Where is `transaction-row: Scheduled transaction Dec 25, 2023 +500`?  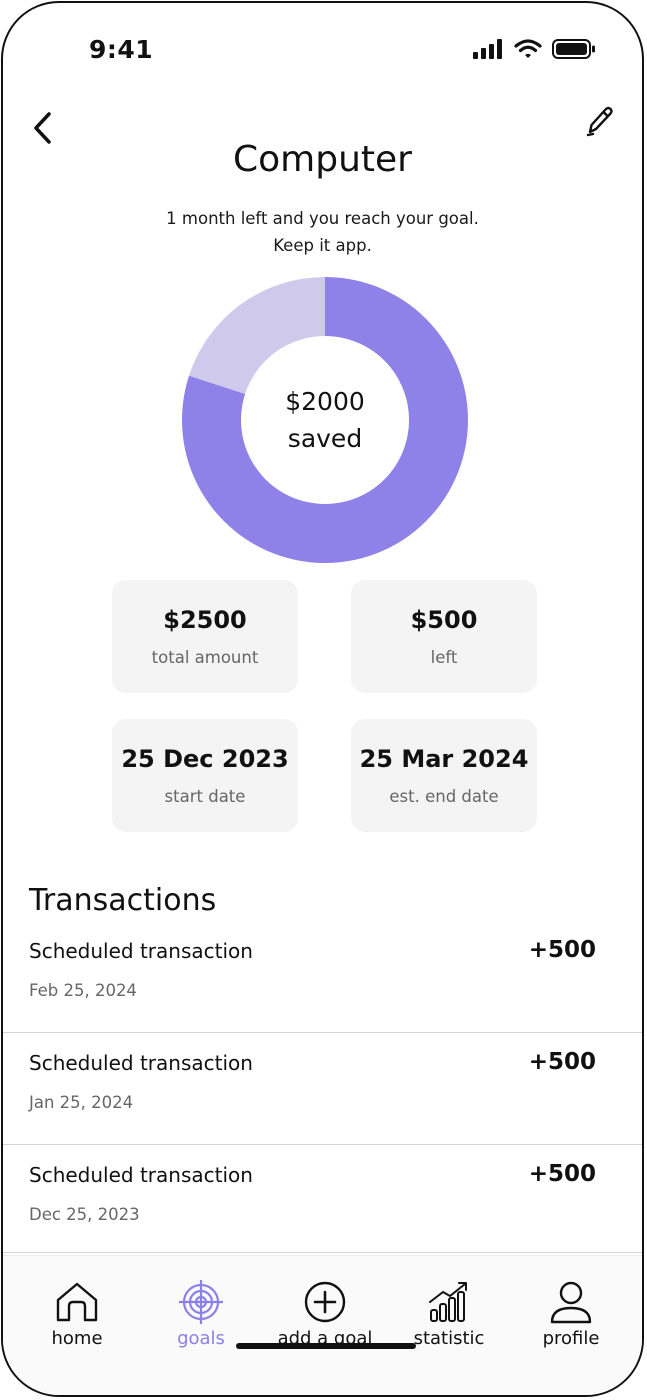
transaction-row: Scheduled transaction Dec 25, 2023 +500 is located at coordinates (322, 1199).